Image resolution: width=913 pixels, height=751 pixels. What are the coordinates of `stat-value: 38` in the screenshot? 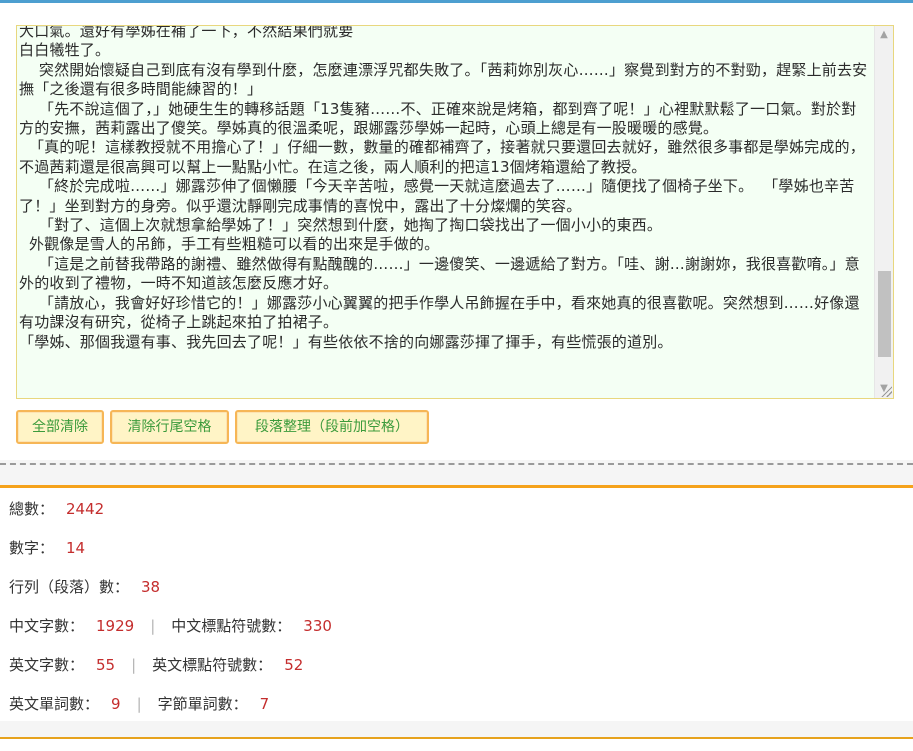 It's located at (151, 587).